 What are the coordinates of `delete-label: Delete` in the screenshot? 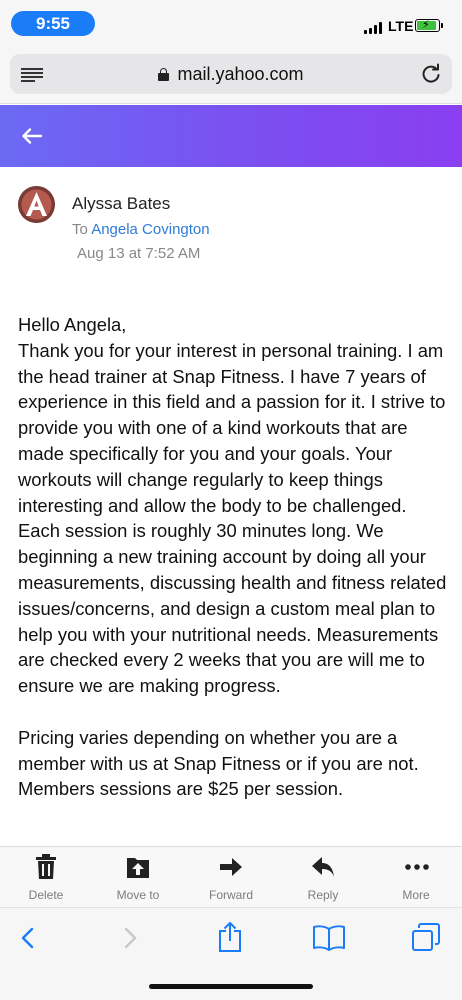 It's located at (46, 895).